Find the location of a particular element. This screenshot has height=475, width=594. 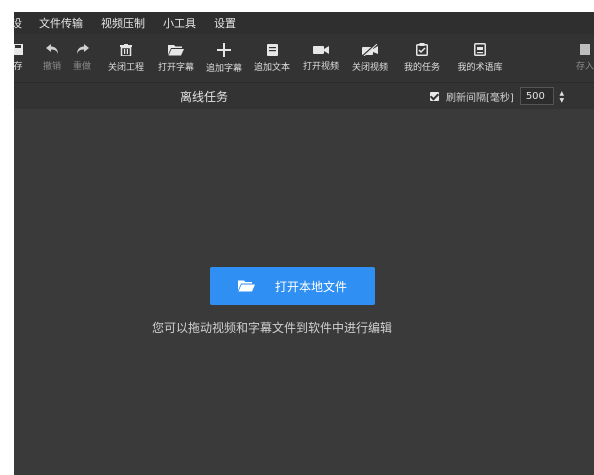

menu-file-transfer: 文件传输 is located at coordinates (61, 23).